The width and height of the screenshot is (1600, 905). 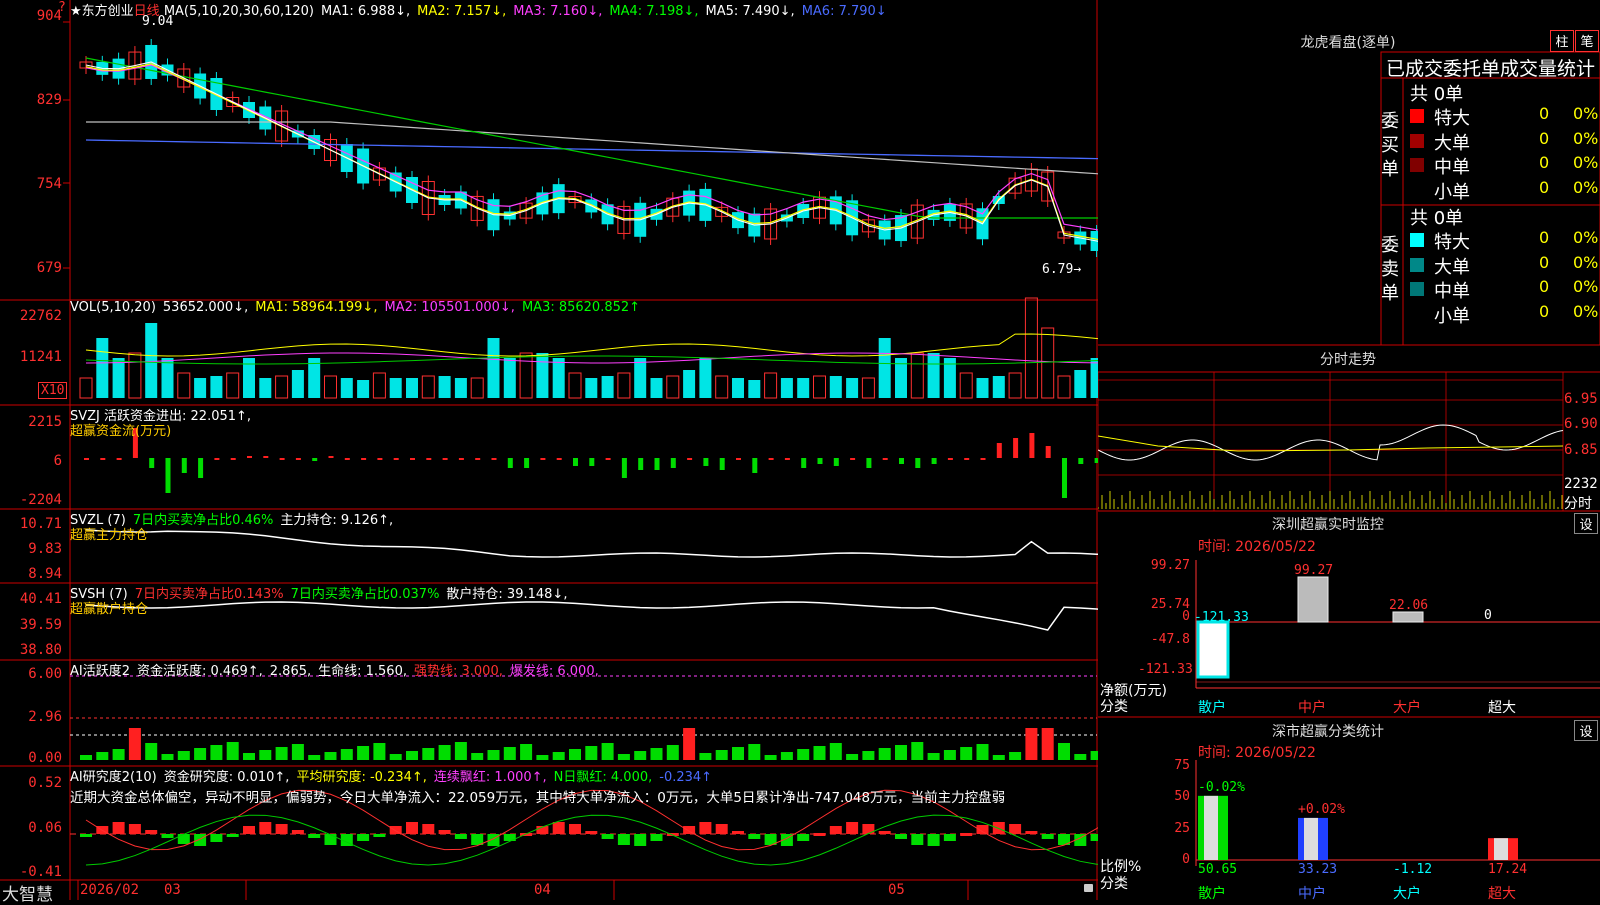 I want to click on intraday-tick: 6.95, so click(x=1581, y=399).